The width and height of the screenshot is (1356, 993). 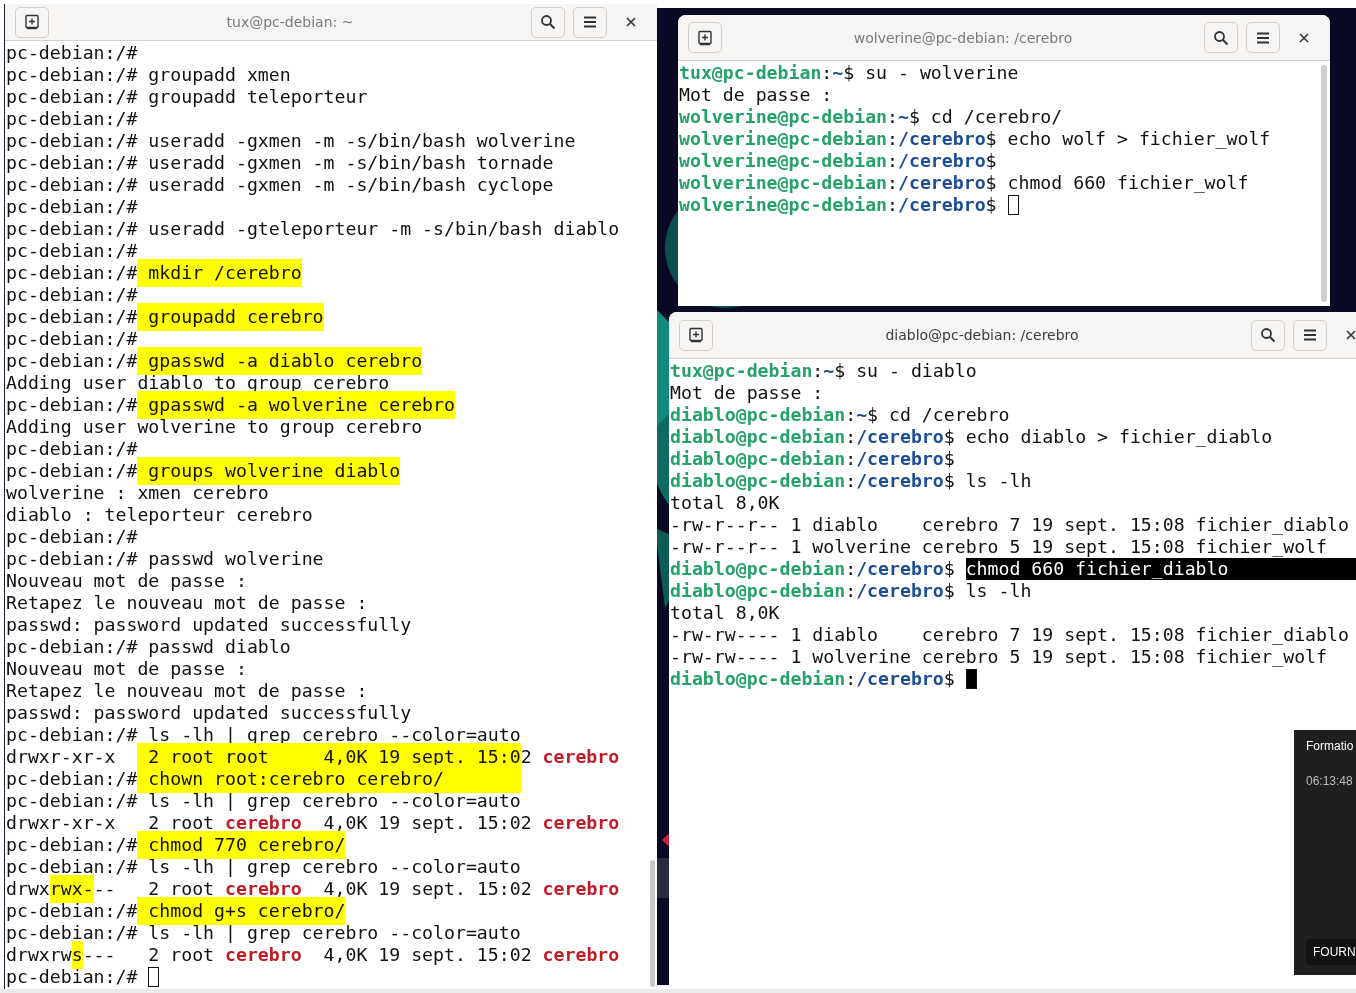 What do you see at coordinates (313, 229) in the screenshot?
I see `terminal-line: pc-debian:/# useradd -gteleporteur -m -s/bin/bash diablo` at bounding box center [313, 229].